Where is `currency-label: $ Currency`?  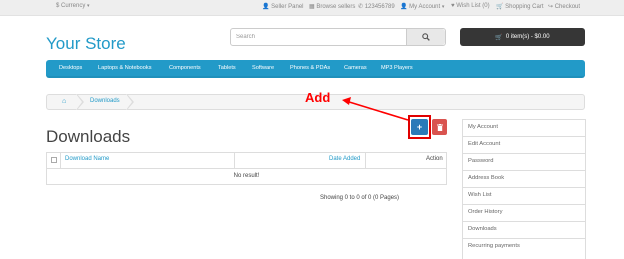
currency-label: $ Currency is located at coordinates (71, 6).